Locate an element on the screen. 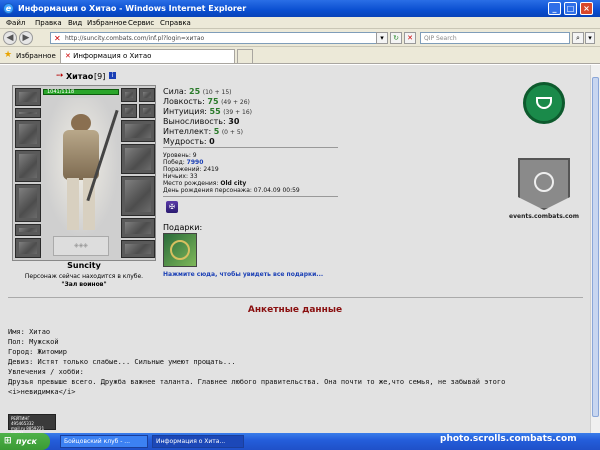 The width and height of the screenshot is (600, 450). clan-bull-icon is located at coordinates (544, 103).